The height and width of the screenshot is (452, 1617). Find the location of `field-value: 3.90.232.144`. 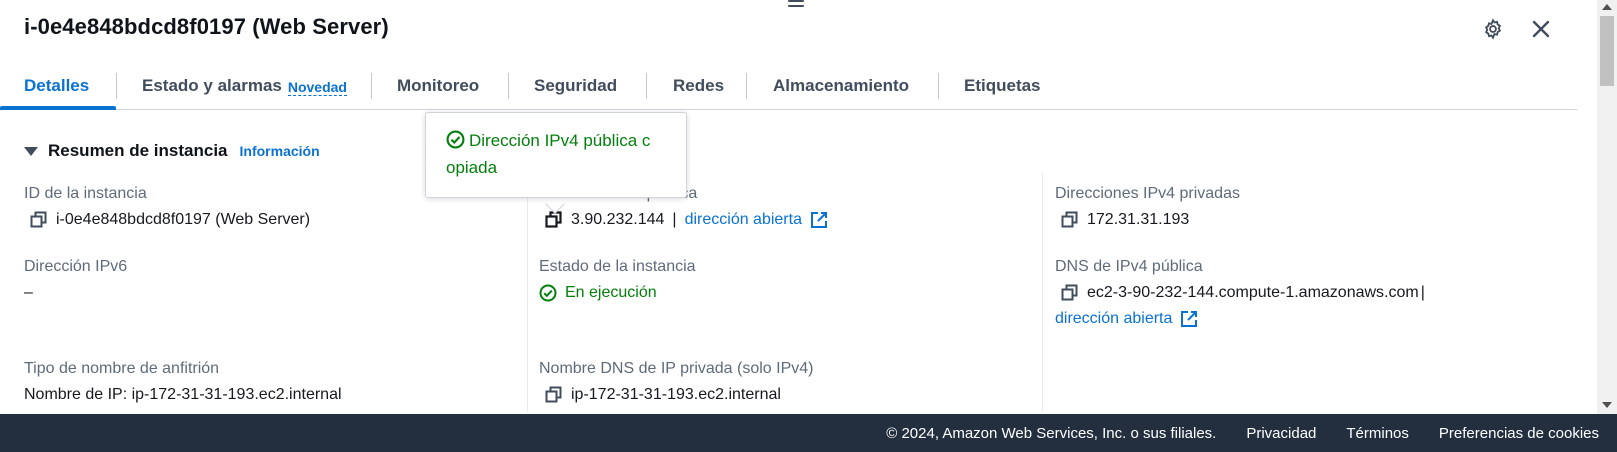

field-value: 3.90.232.144 is located at coordinates (618, 219).